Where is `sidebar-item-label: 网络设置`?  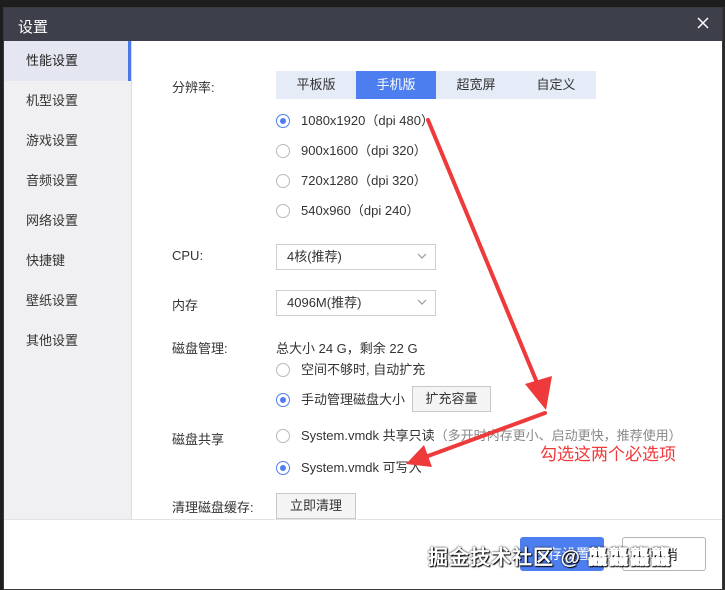 sidebar-item-label: 网络设置 is located at coordinates (52, 220).